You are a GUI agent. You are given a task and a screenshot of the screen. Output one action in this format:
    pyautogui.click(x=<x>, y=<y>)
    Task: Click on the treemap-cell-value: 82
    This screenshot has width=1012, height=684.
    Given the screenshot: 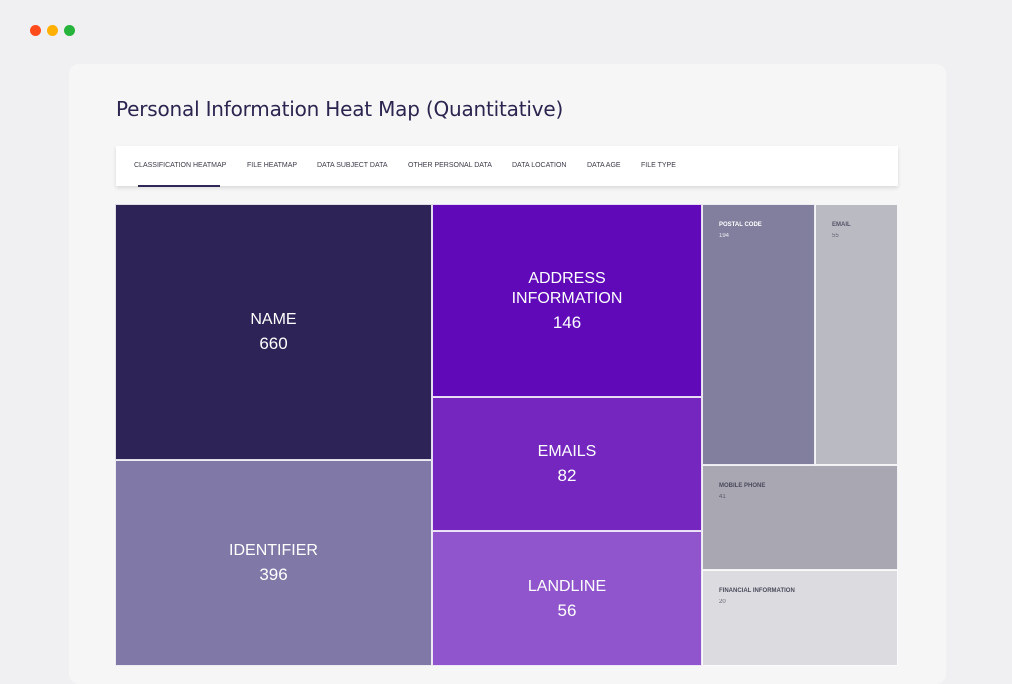 What is the action you would take?
    pyautogui.click(x=567, y=475)
    